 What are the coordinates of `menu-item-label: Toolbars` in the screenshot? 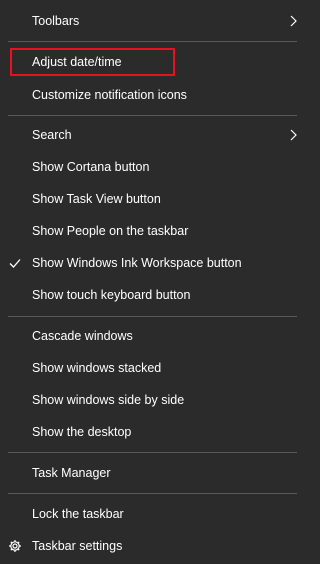 It's located at (56, 21).